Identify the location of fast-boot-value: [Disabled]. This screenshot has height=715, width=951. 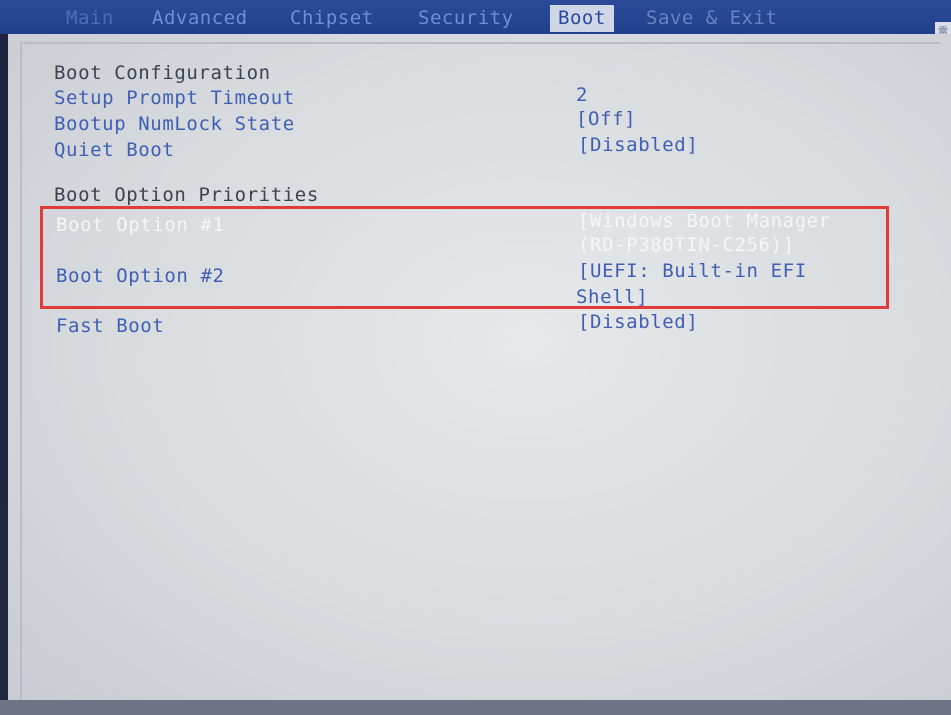
(638, 322).